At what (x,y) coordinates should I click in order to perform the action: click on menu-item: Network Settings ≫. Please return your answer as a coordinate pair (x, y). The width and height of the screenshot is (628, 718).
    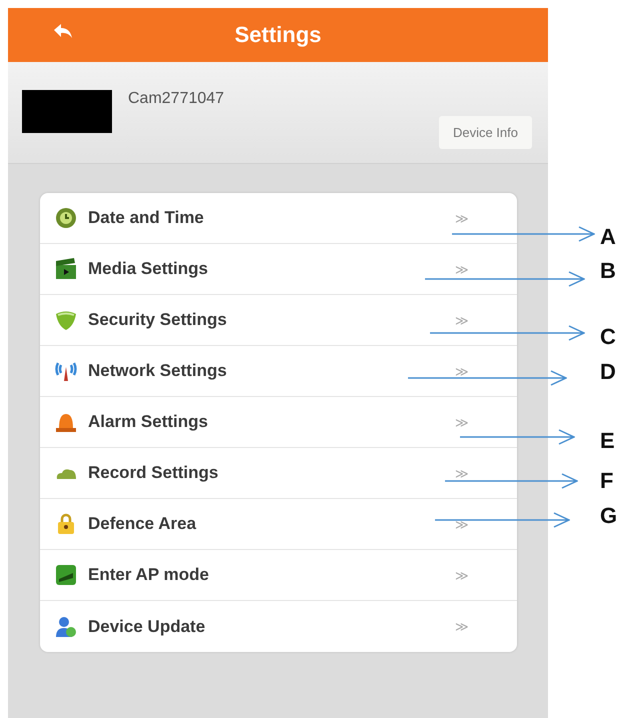
    Looking at the image, I should click on (278, 371).